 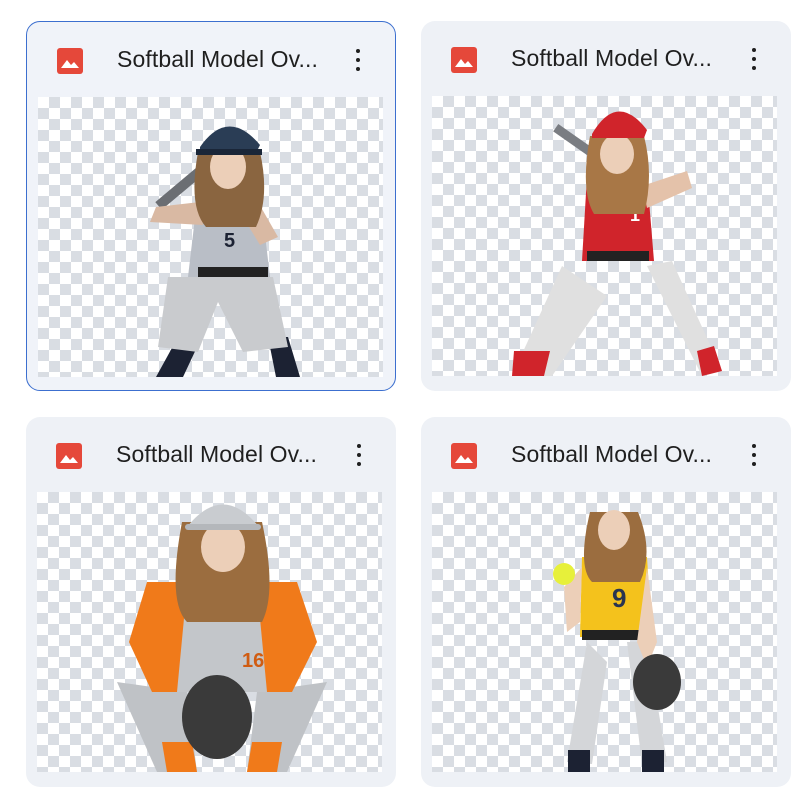 I want to click on jersey-number: 5, so click(x=229, y=241).